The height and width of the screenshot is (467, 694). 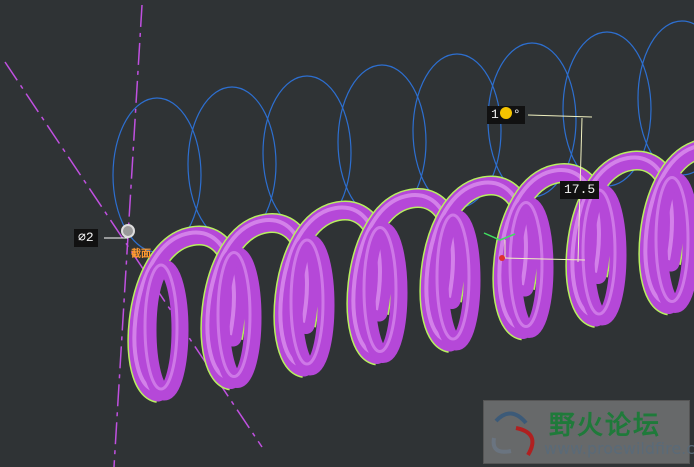 What do you see at coordinates (619, 448) in the screenshot?
I see `watermark-url: www.proewildfire.cn` at bounding box center [619, 448].